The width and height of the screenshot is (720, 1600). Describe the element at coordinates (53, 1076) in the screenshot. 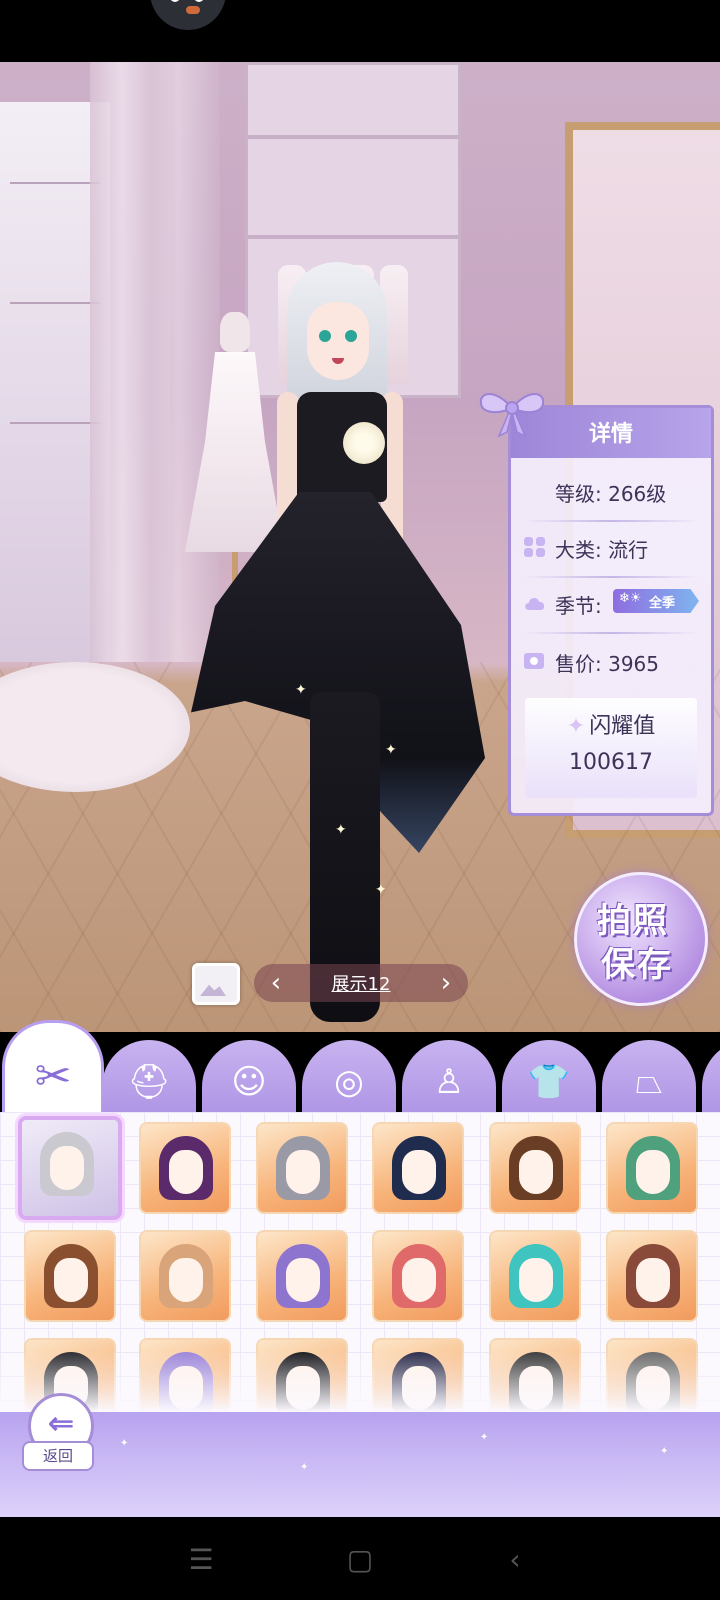

I see `scissors-icon: ✂` at that location.